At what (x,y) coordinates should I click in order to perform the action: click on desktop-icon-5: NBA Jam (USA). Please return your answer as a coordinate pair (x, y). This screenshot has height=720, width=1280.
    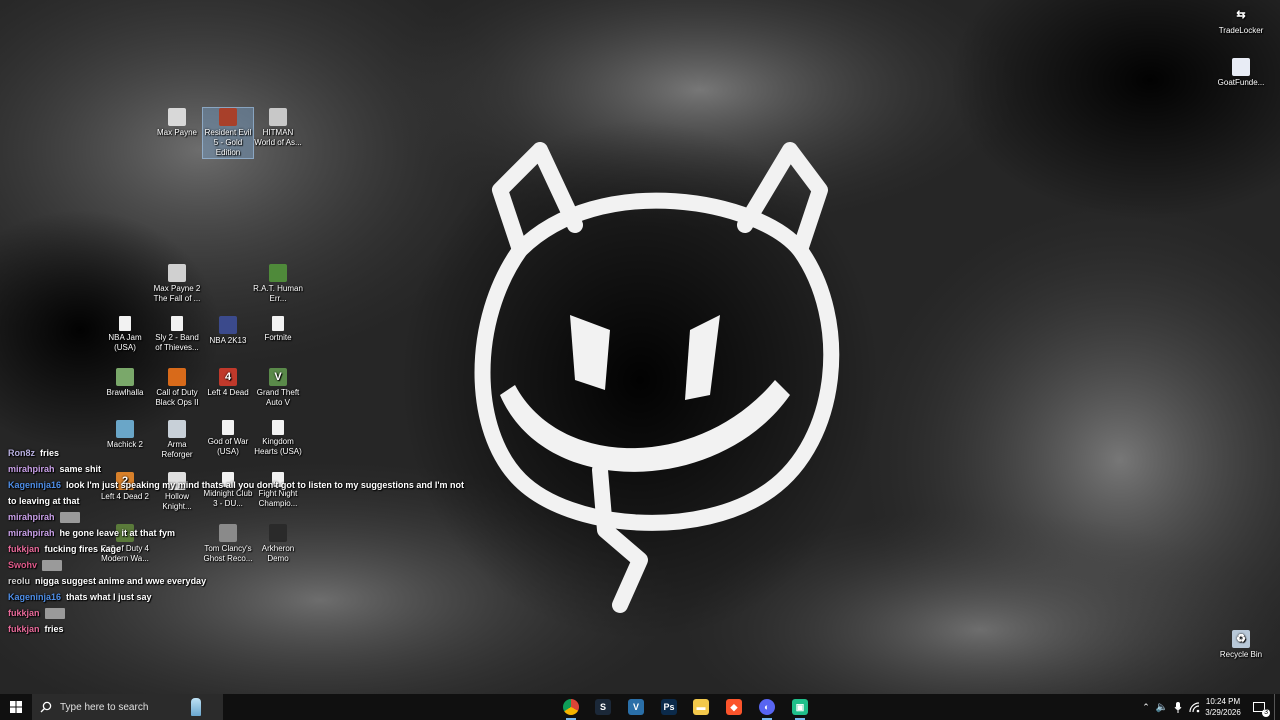
    Looking at the image, I should click on (125, 334).